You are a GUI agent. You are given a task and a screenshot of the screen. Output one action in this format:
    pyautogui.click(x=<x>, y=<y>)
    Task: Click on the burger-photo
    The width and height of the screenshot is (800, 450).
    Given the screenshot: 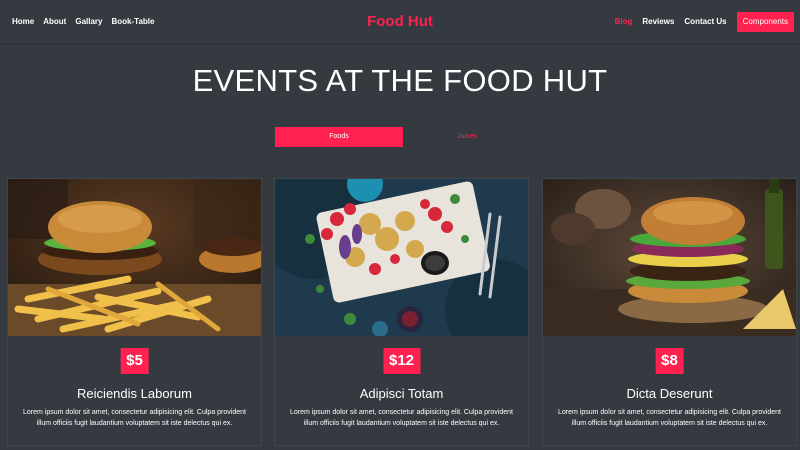 What is the action you would take?
    pyautogui.click(x=669, y=257)
    